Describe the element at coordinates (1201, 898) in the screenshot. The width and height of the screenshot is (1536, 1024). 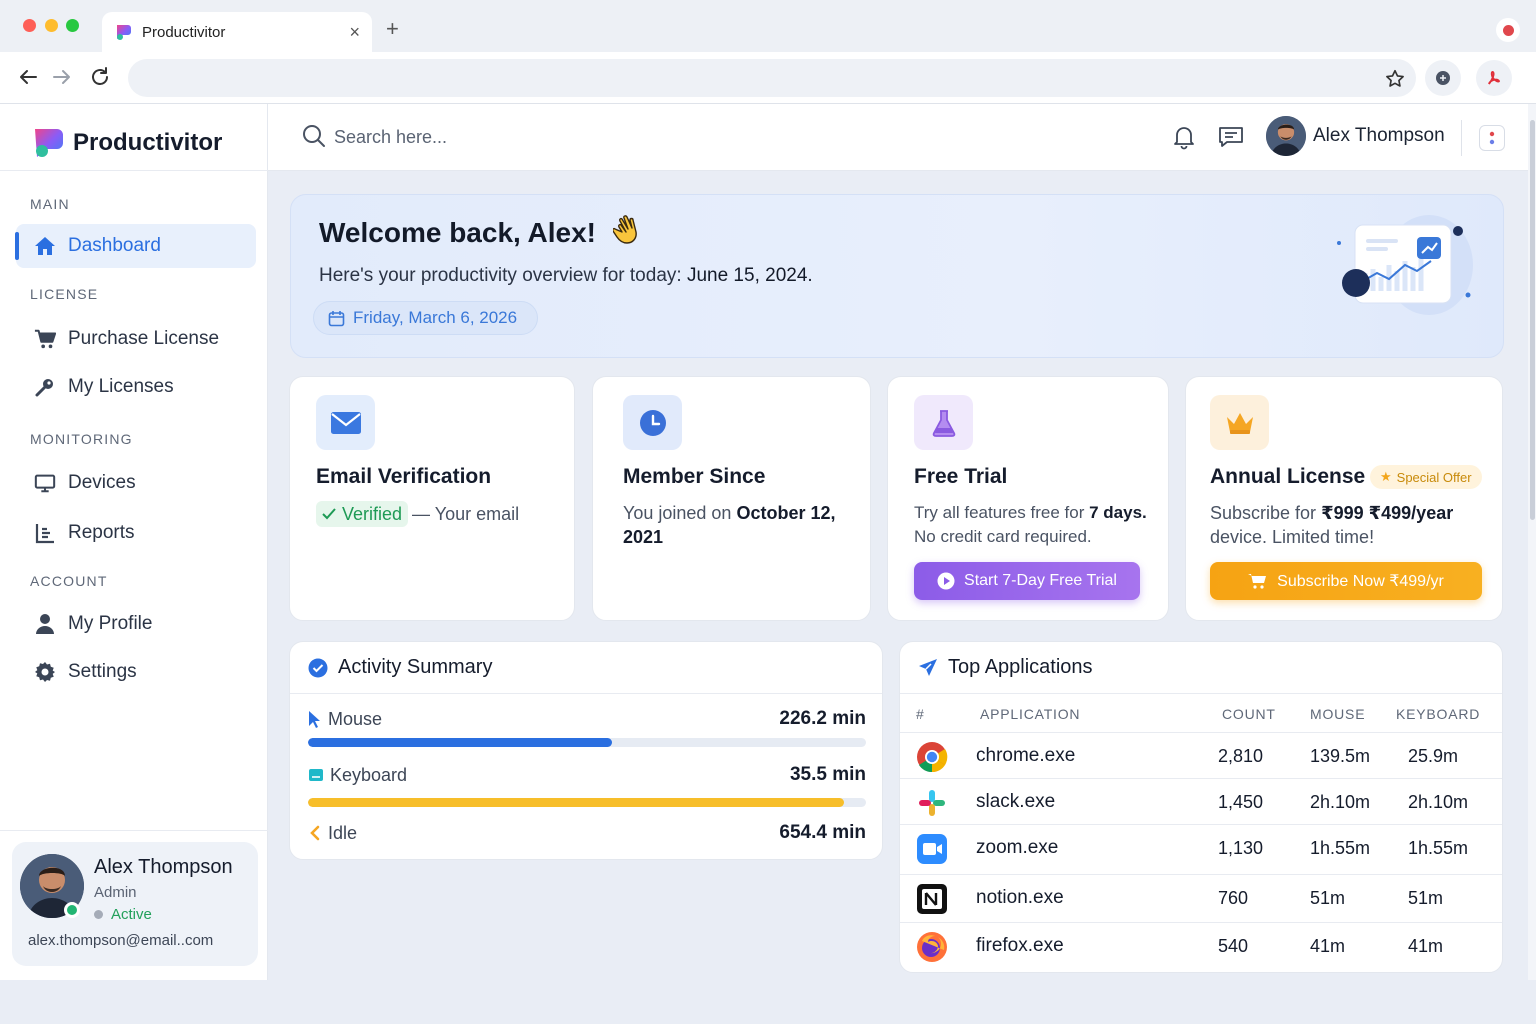
I see `table-row: notion.exe 760 51m 51m` at that location.